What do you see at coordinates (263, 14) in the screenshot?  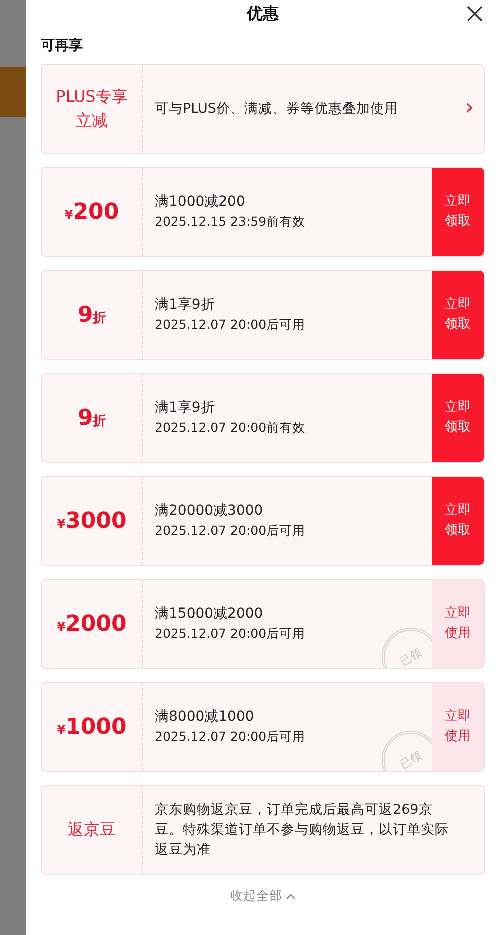 I see `sheet-title: 优惠` at bounding box center [263, 14].